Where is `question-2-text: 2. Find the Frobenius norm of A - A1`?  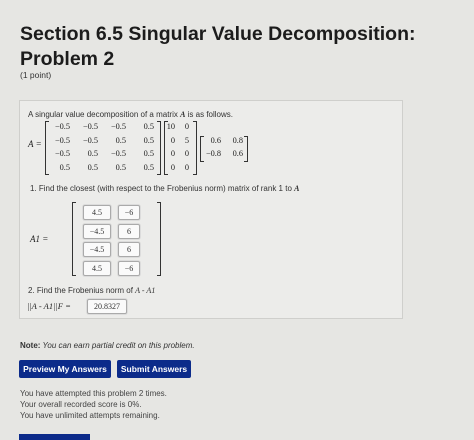
question-2-text: 2. Find the Frobenius norm of A - A1 is located at coordinates (92, 290).